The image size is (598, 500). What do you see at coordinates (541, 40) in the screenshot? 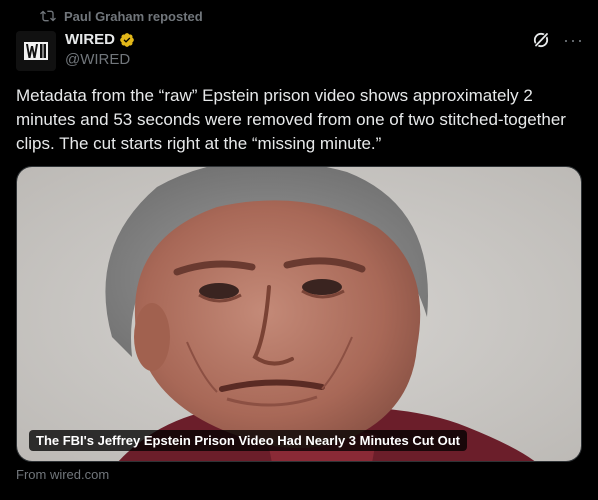
I see `grok-icon` at bounding box center [541, 40].